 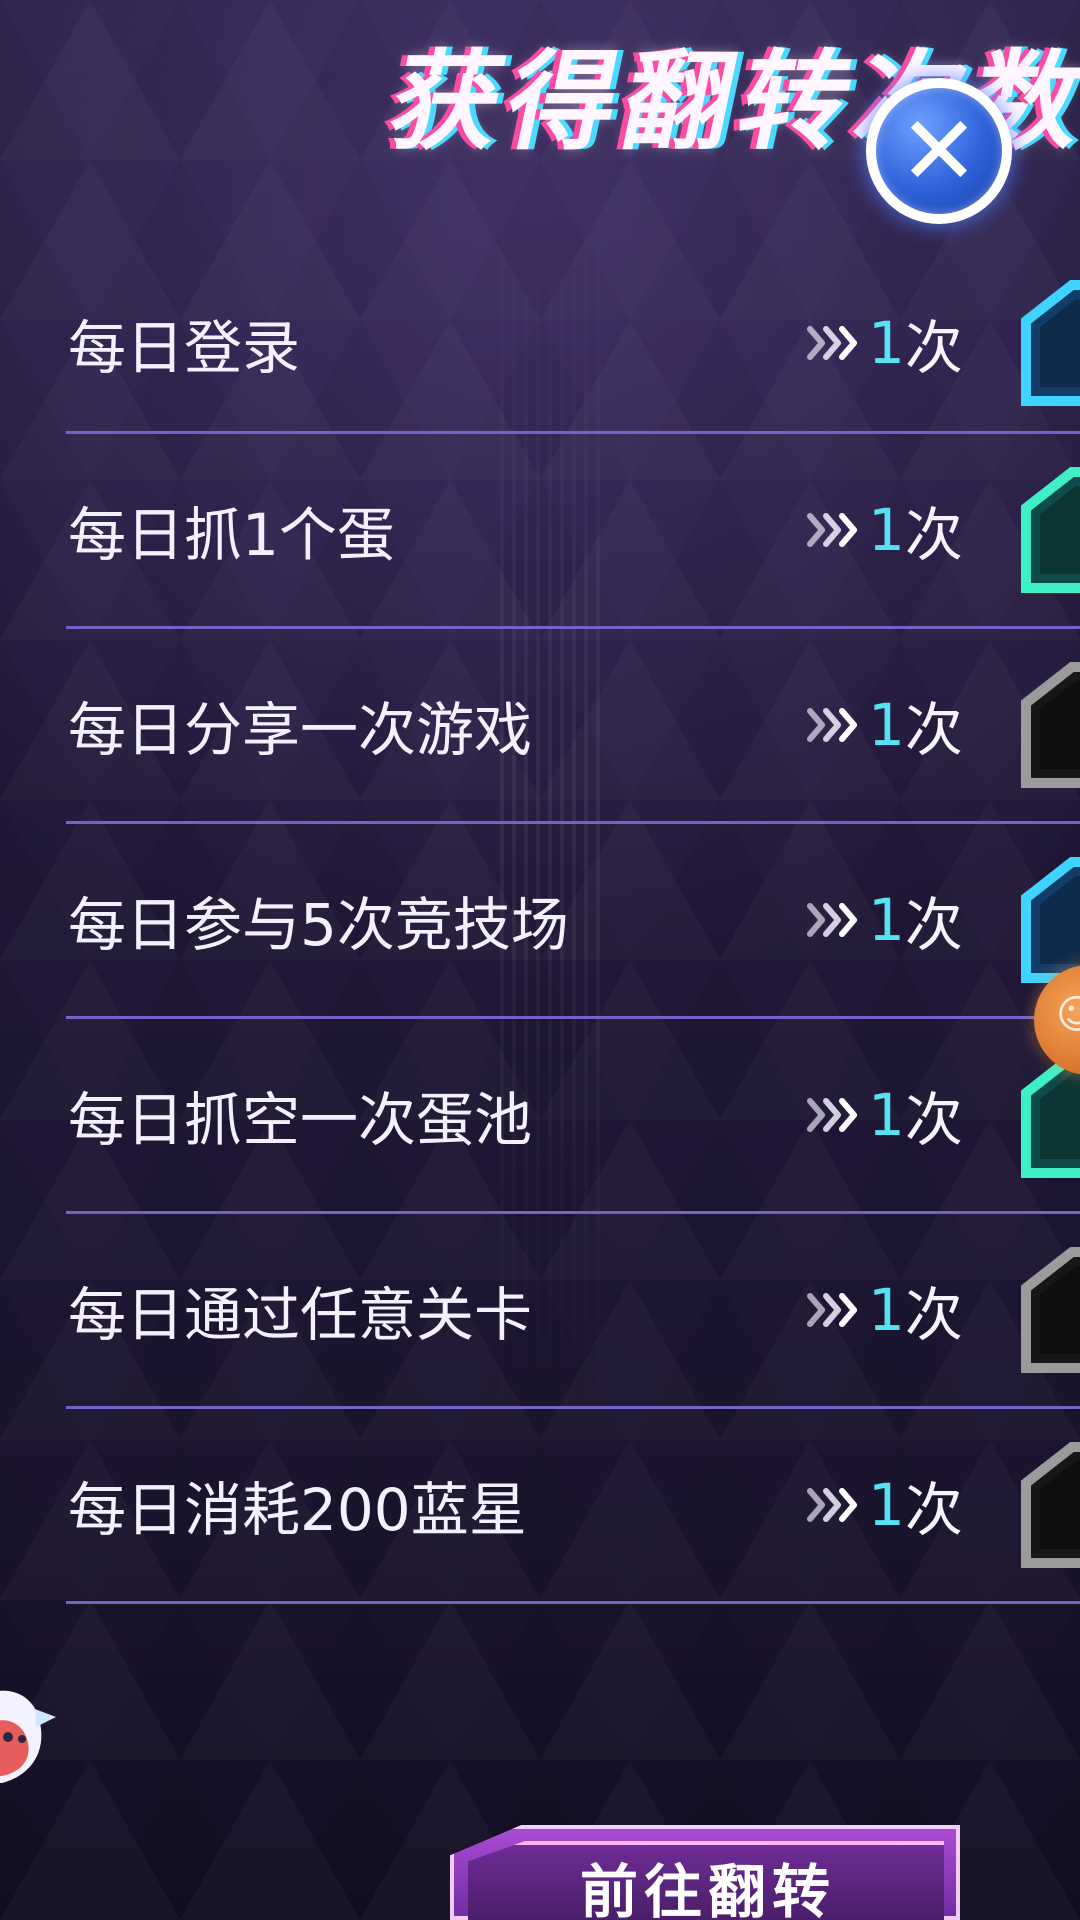 I want to click on task-label: 每日抓1个蛋, so click(x=231, y=535).